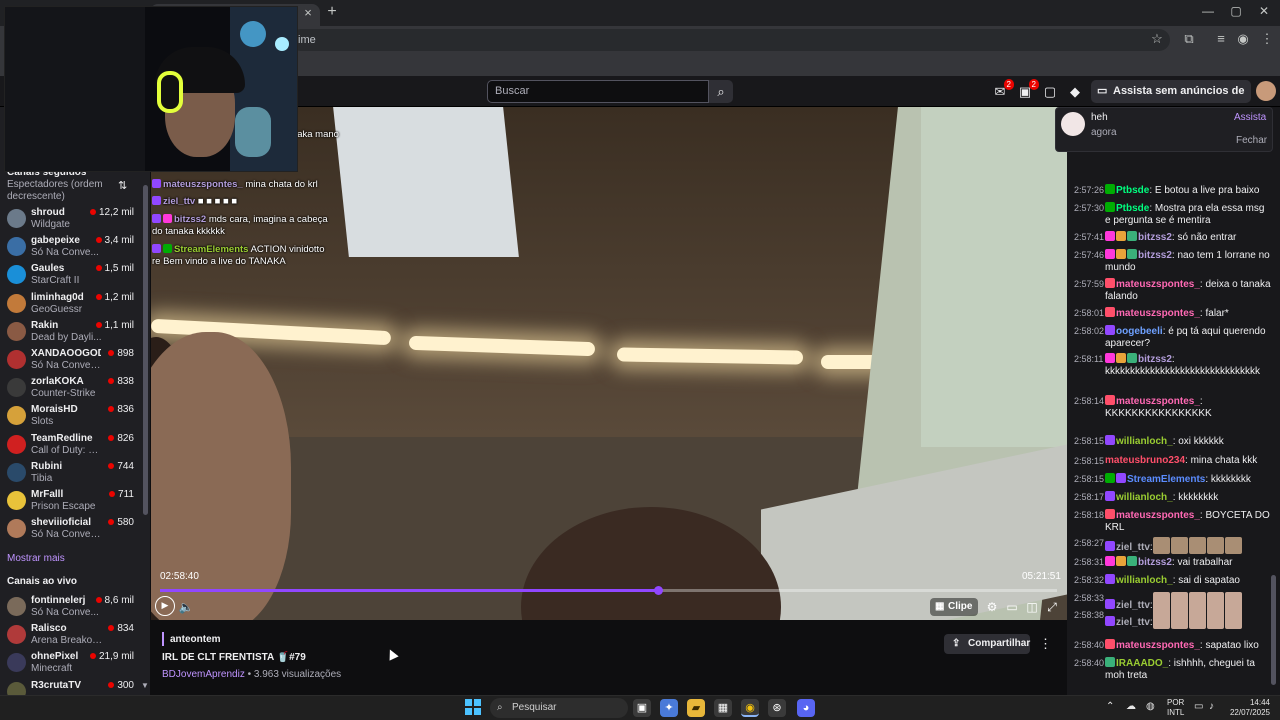 Image resolution: width=1280 pixels, height=720 pixels. Describe the element at coordinates (1211, 706) in the screenshot. I see `speaker-icon: ♪` at that location.